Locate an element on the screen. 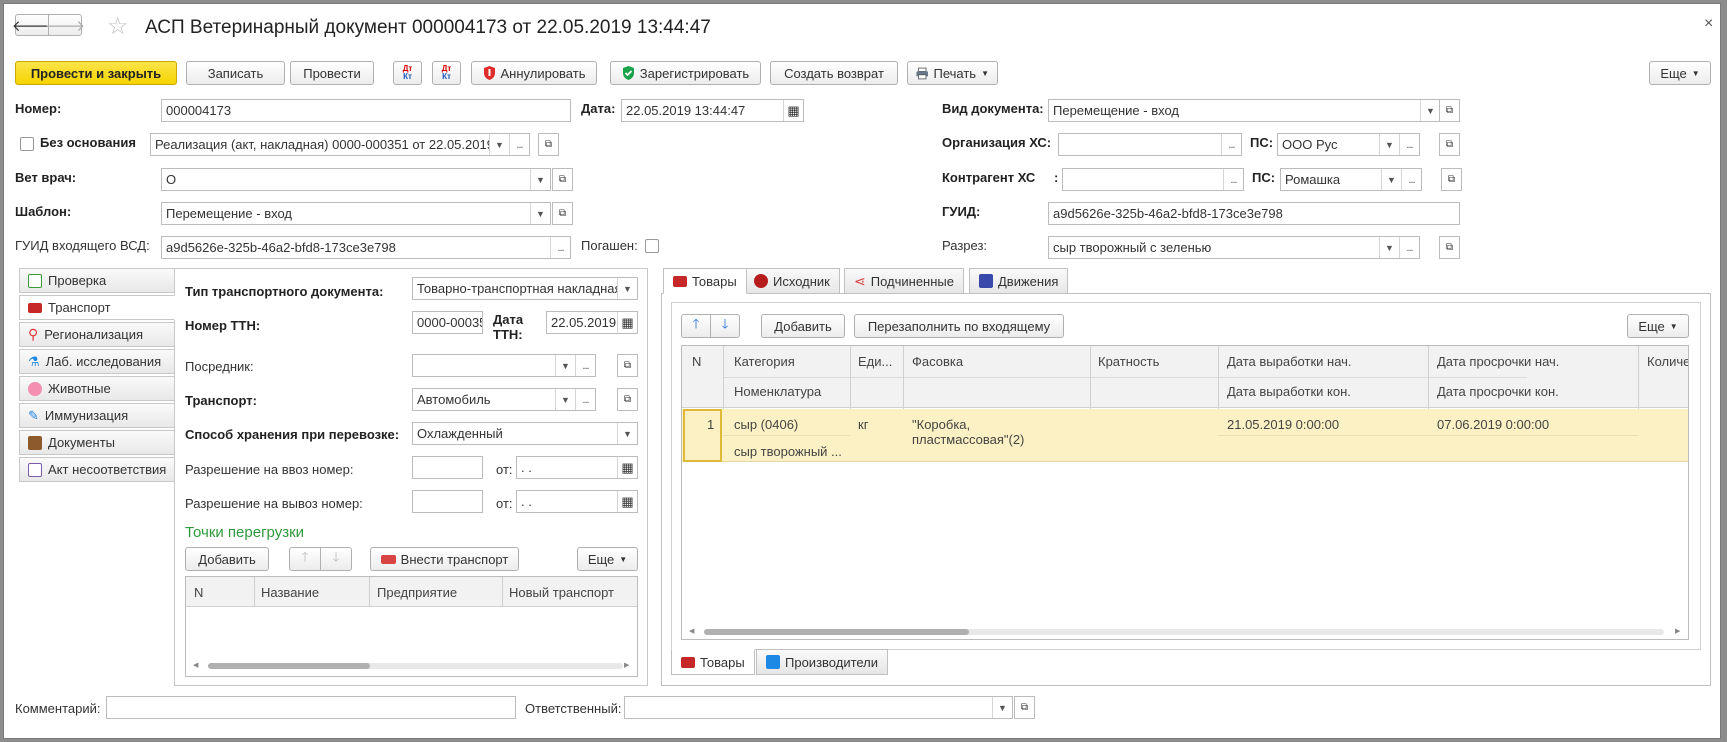 Image resolution: width=1727 pixels, height=742 pixels. template-field: Перемещение - вход ▼ is located at coordinates (356, 213).